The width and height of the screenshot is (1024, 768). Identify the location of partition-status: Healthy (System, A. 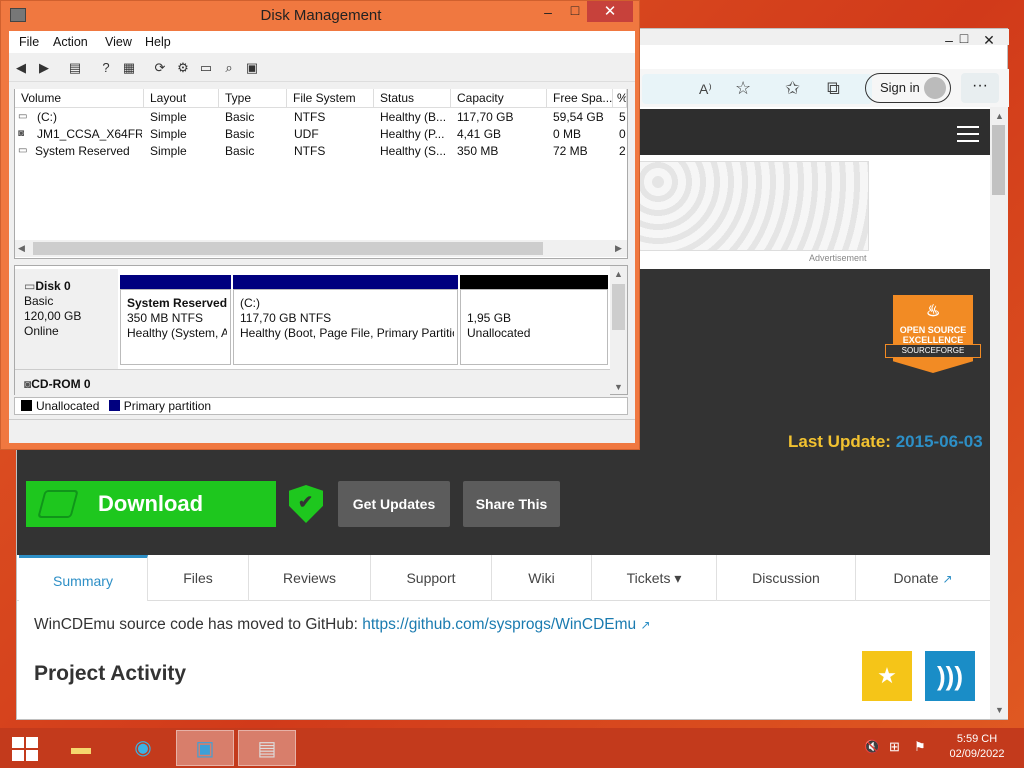
(177, 333).